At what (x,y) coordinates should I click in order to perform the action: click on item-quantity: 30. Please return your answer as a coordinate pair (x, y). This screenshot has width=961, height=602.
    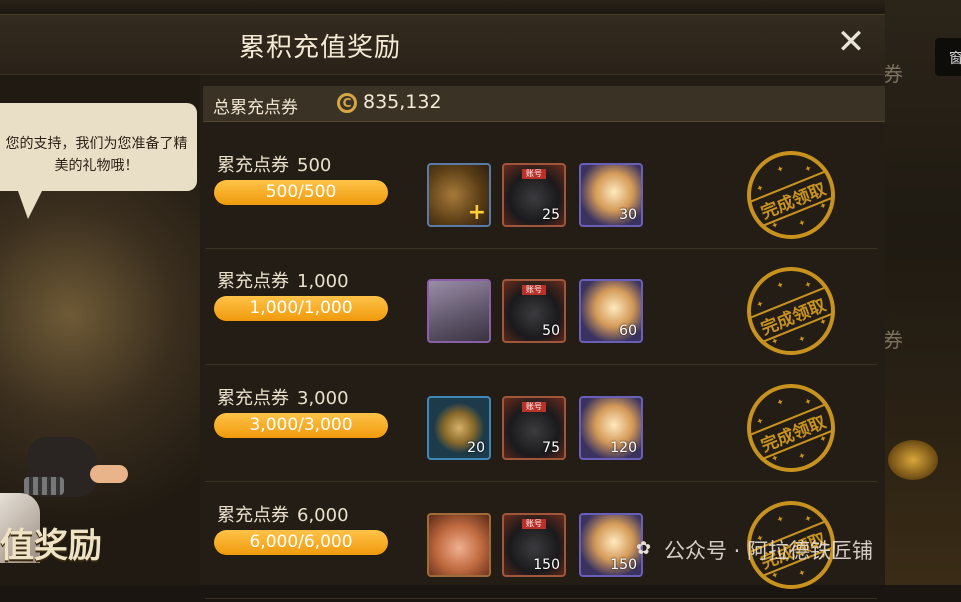
    Looking at the image, I should click on (628, 215).